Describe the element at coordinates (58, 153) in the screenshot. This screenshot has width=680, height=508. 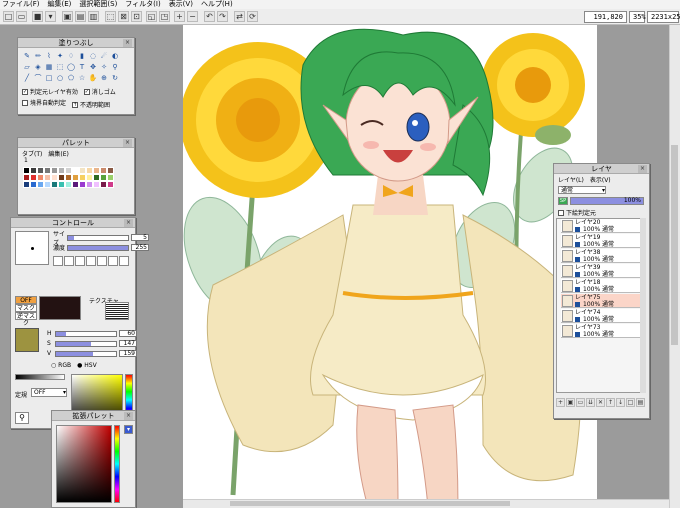
I see `tab-edit: 編集(E)` at that location.